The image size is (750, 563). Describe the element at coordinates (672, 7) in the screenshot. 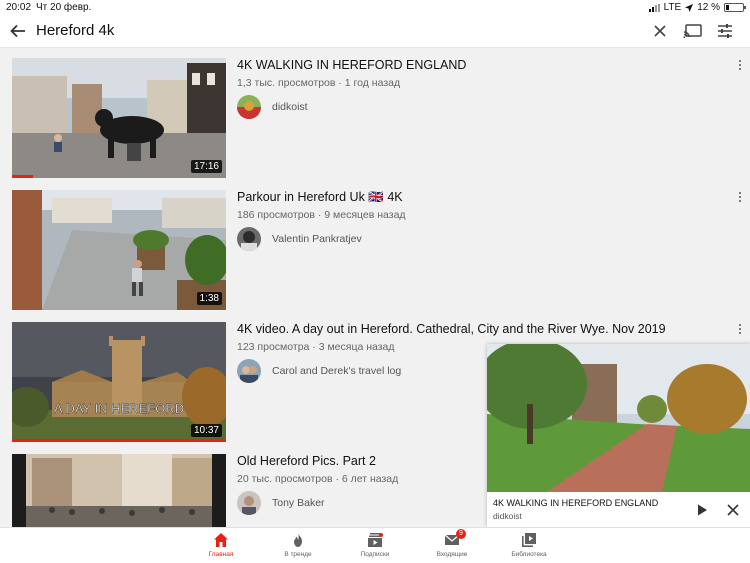

I see `network-type: LTE` at that location.